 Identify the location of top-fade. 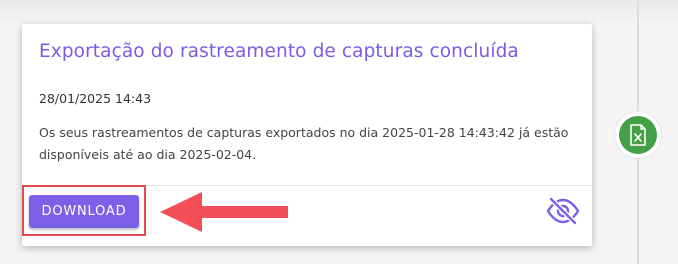
(339, 12).